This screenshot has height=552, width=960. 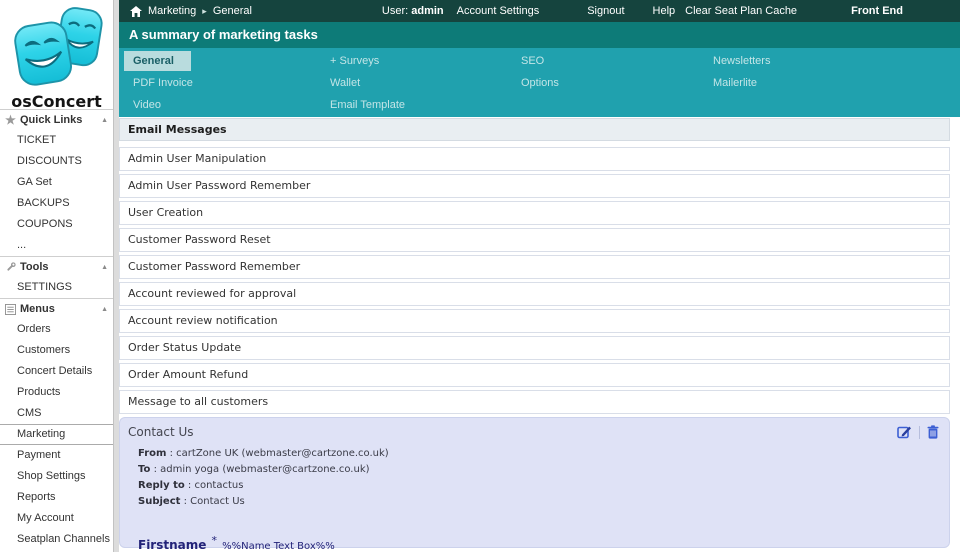 I want to click on email-message-row: Customer Password Reset, so click(x=534, y=240).